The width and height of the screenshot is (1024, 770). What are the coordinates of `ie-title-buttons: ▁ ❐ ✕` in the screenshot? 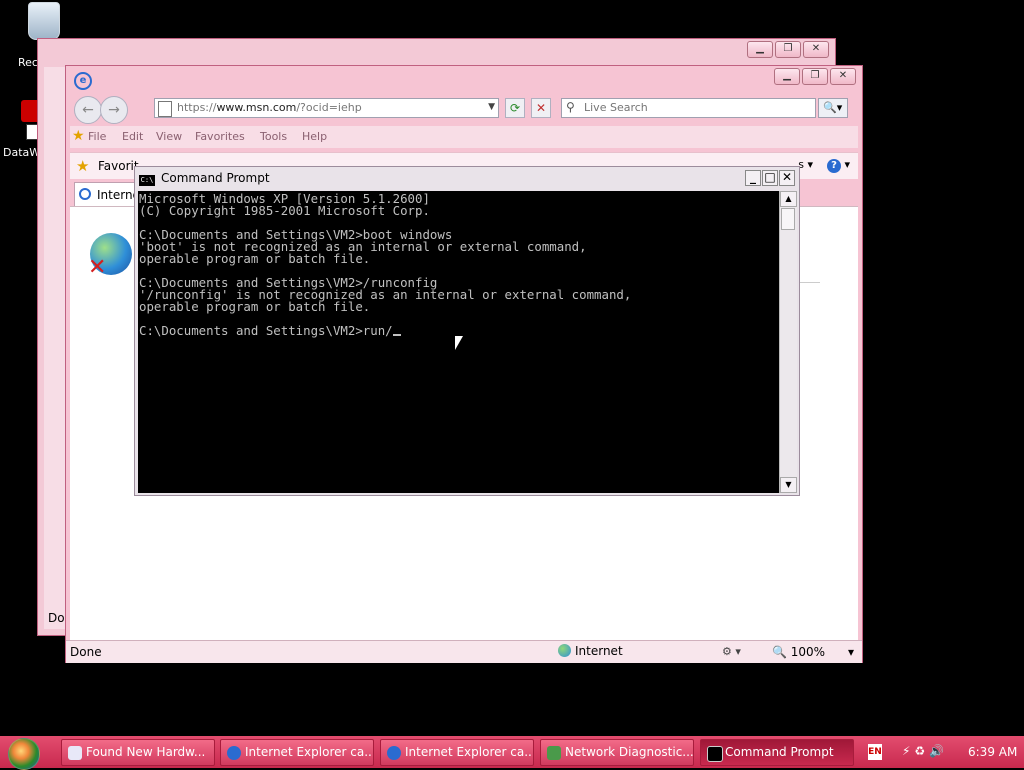 It's located at (815, 76).